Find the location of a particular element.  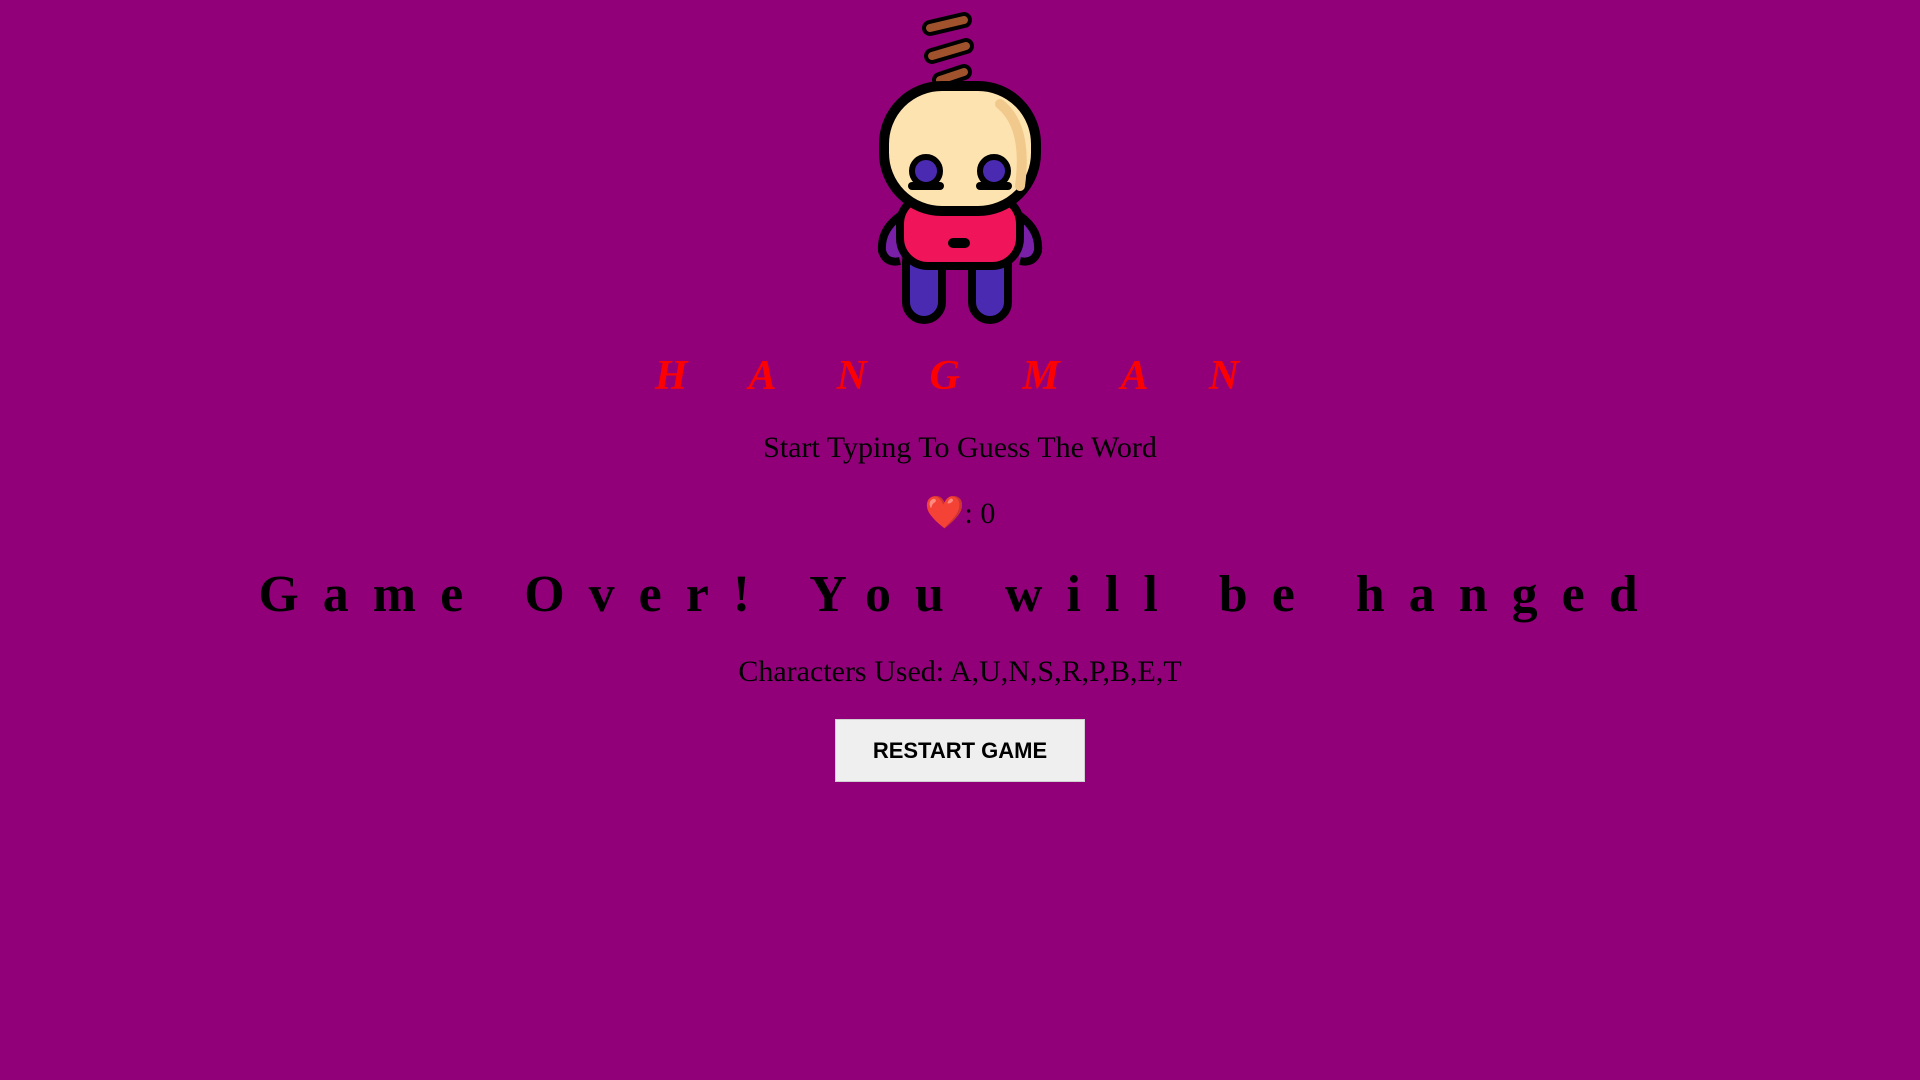

restart-game-button: RESTART GAME is located at coordinates (960, 750).